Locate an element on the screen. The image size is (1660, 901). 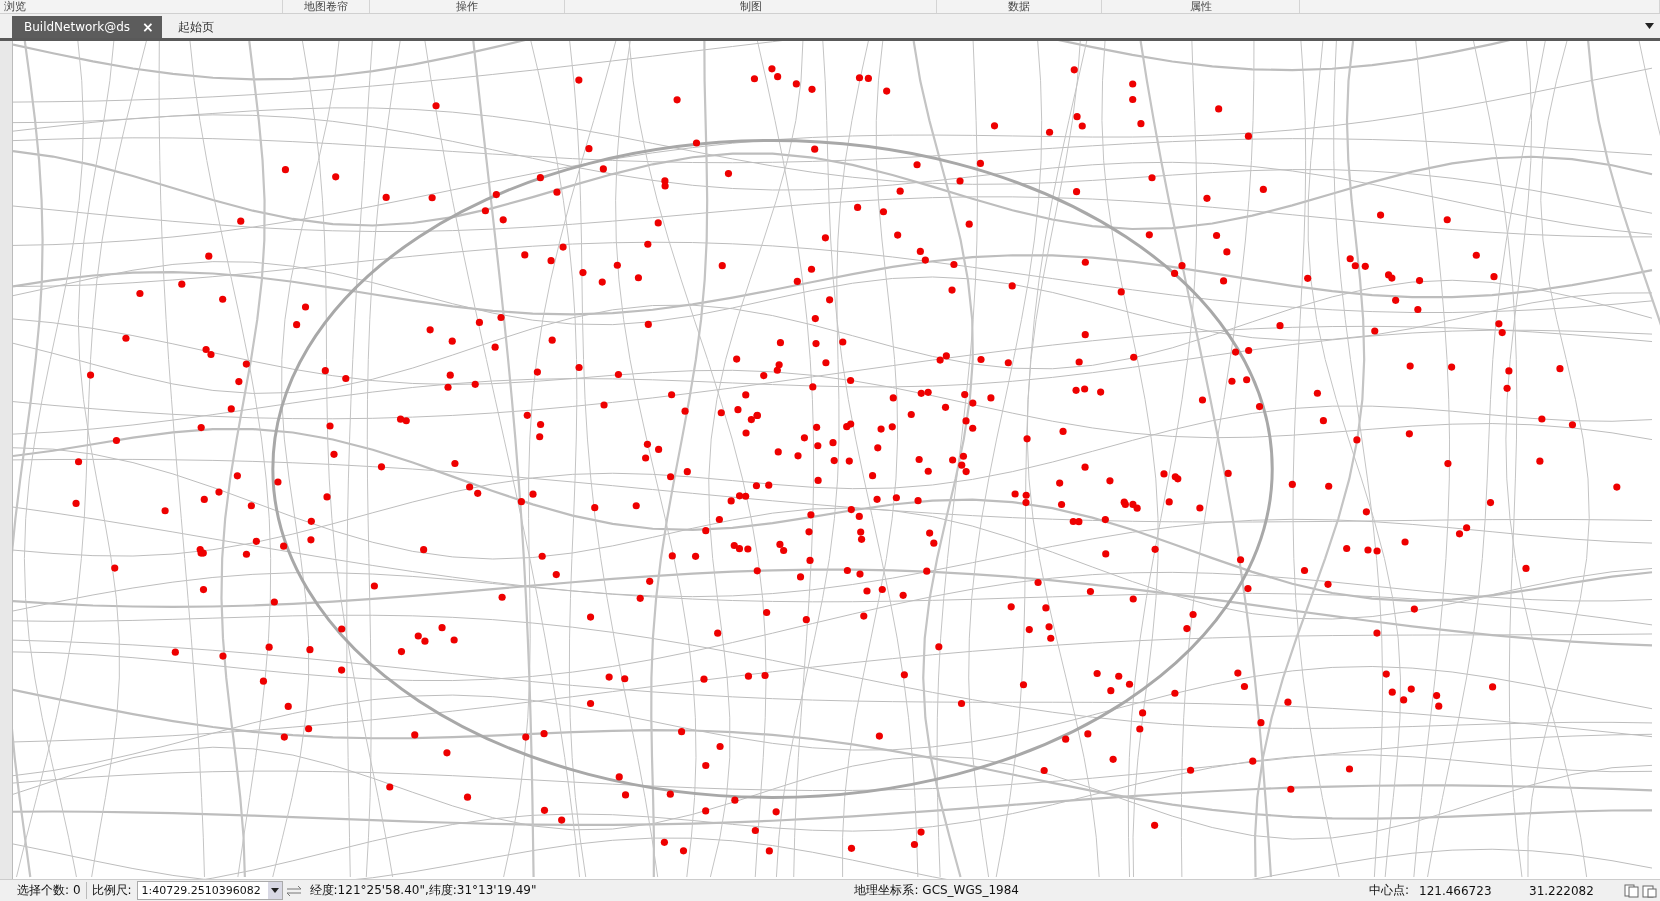
scale-field: 1:40729.2510396082 is located at coordinates (209, 890).